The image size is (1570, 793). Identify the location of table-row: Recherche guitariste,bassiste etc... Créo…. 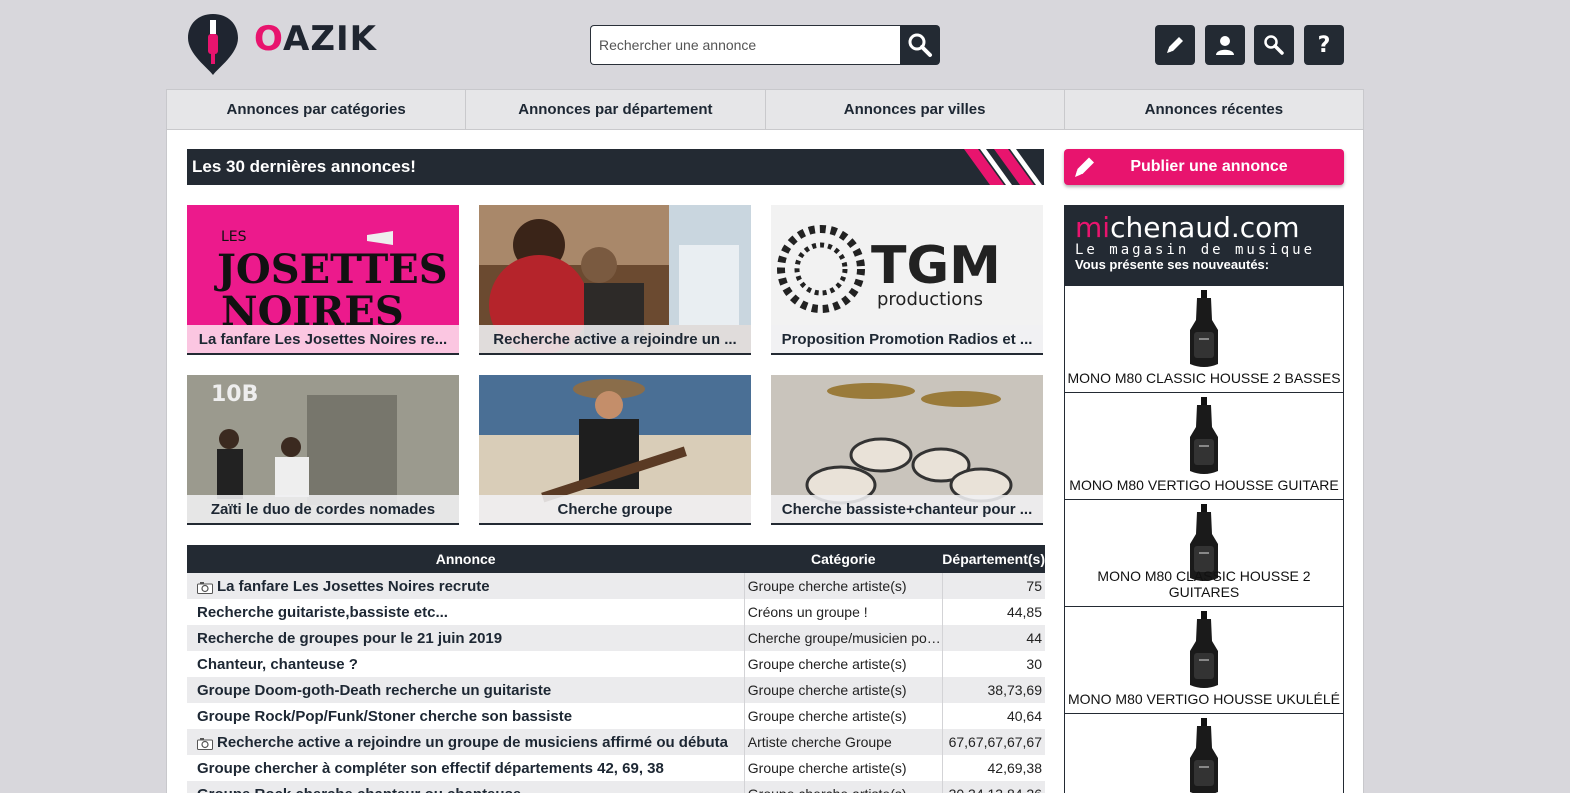
(616, 612).